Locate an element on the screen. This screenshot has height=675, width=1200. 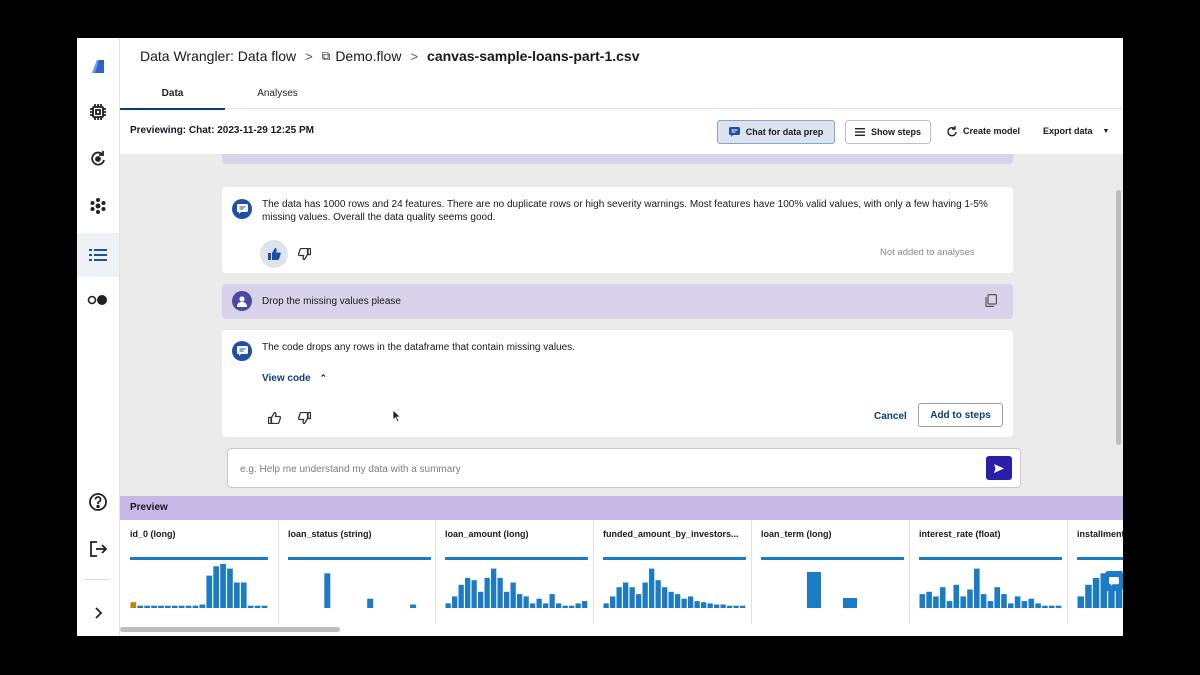
previewing-label: Previewing: Chat: 2023-11-29 12:25 PM is located at coordinates (222, 130).